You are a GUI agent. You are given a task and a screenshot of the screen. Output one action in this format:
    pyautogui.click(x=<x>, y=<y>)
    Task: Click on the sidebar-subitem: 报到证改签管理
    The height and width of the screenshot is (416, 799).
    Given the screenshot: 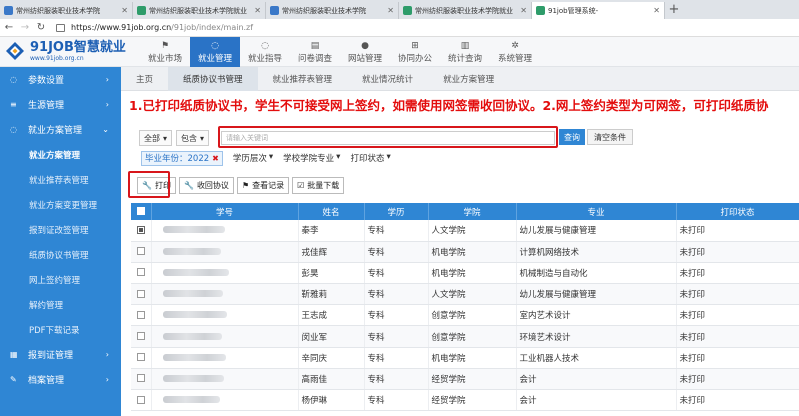 What is the action you would take?
    pyautogui.click(x=60, y=229)
    